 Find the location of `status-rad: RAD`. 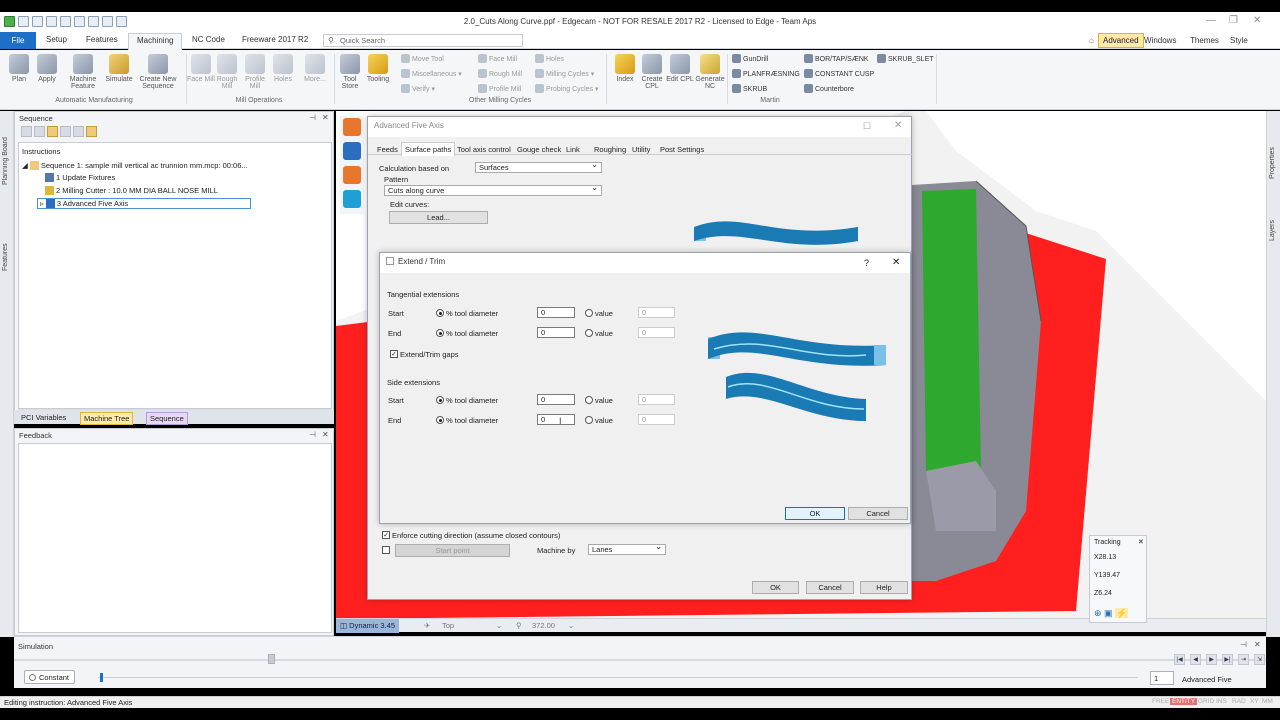

status-rad: RAD is located at coordinates (1239, 701).